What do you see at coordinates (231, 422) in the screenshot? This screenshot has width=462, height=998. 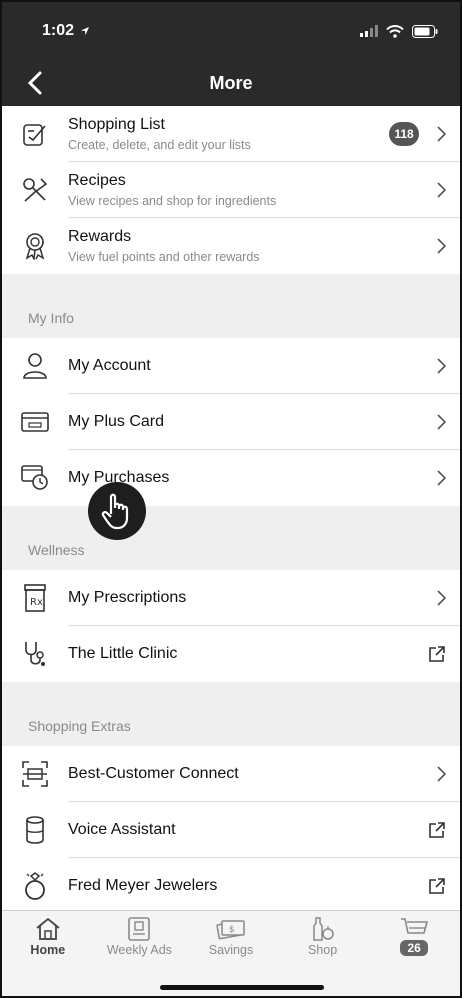 I see `menu-item-my-plus-card: My Plus Card` at bounding box center [231, 422].